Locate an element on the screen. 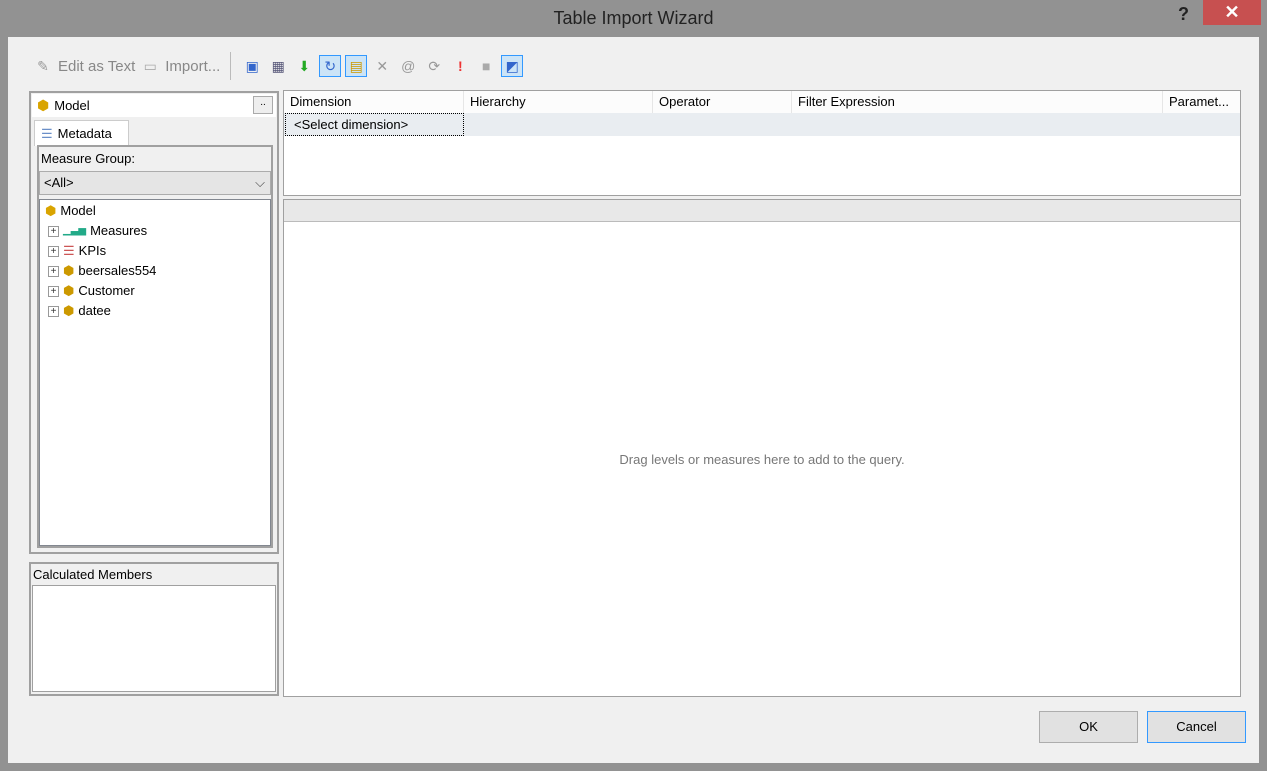  column-header-hierarchy: Hierarchy is located at coordinates (558, 102).